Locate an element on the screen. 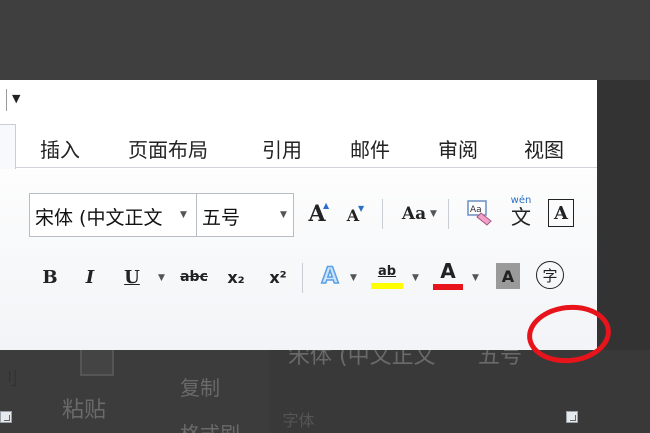 This screenshot has width=650, height=433. character-shading-icon: A is located at coordinates (508, 276).